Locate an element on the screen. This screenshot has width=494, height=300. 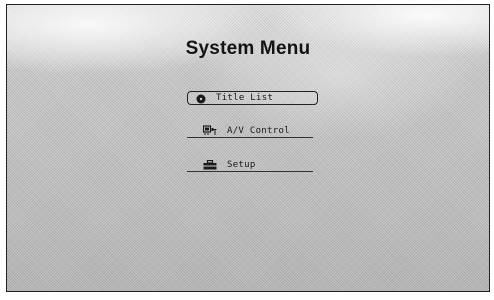
menu-item-av-control: A/V Control is located at coordinates (250, 131).